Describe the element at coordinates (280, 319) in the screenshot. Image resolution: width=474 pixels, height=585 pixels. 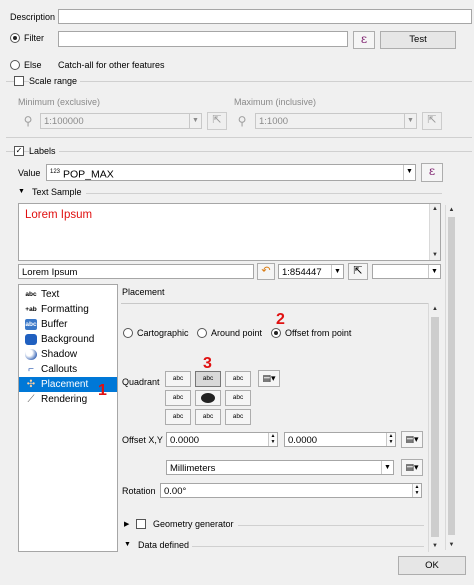
I see `annotation-2: 2` at that location.